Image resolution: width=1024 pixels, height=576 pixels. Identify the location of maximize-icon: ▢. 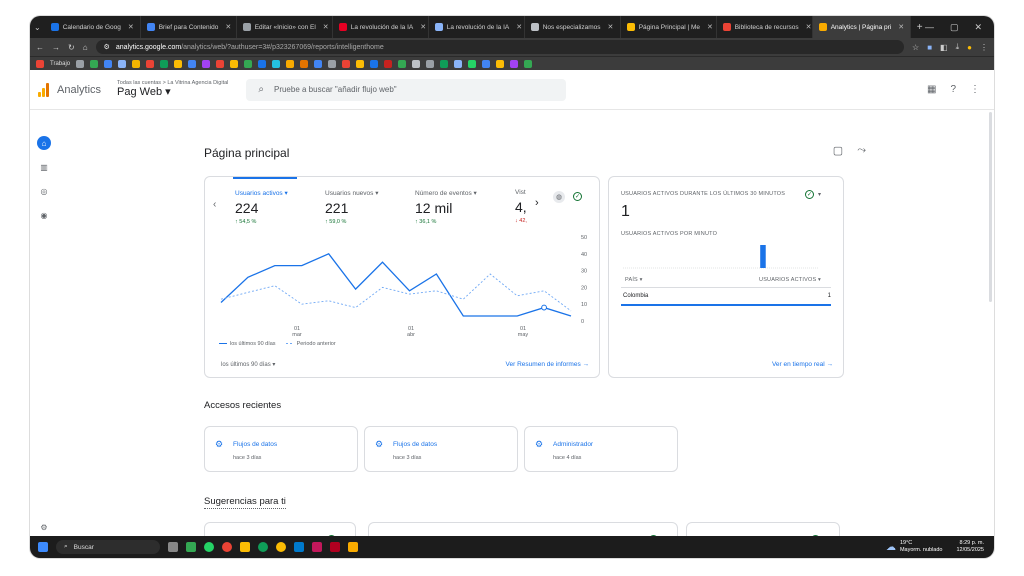
(954, 27).